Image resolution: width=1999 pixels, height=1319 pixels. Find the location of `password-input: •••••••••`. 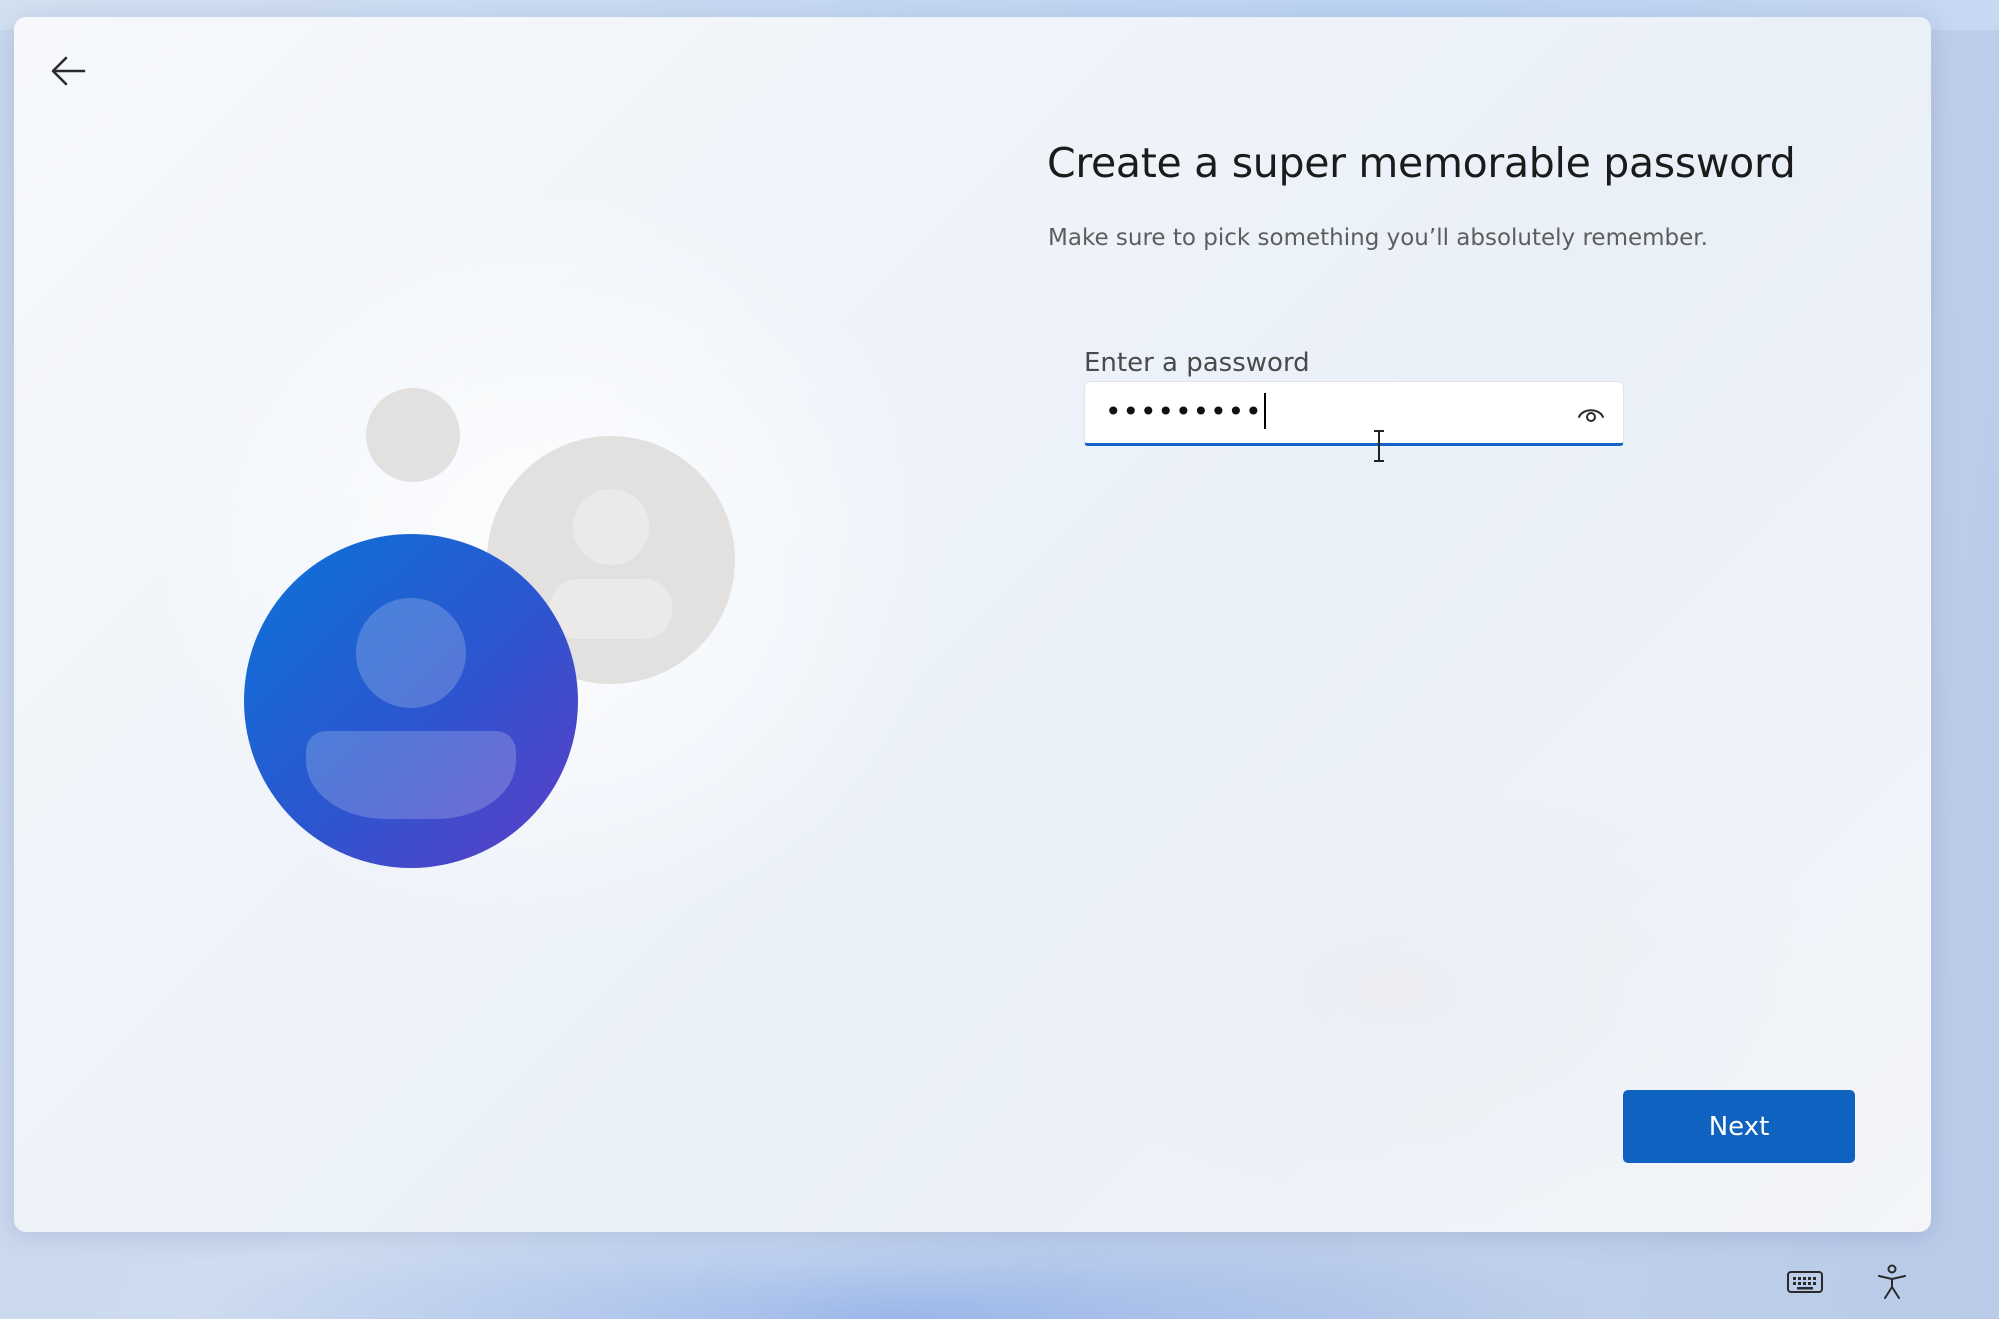

password-input: ••••••••• is located at coordinates (1354, 413).